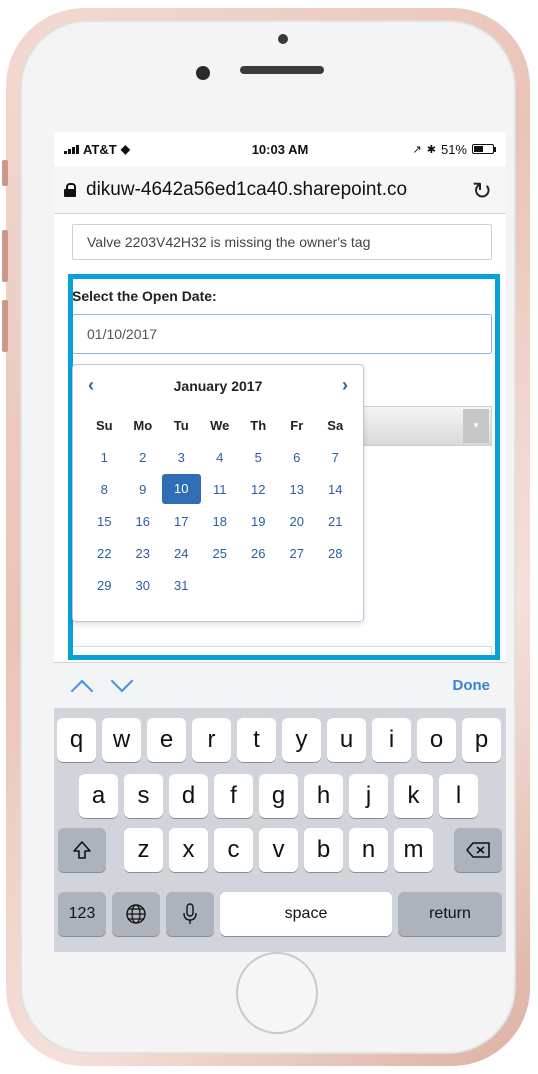 This screenshot has height=1074, width=538. What do you see at coordinates (143, 489) in the screenshot?
I see `calendar-day: 9` at bounding box center [143, 489].